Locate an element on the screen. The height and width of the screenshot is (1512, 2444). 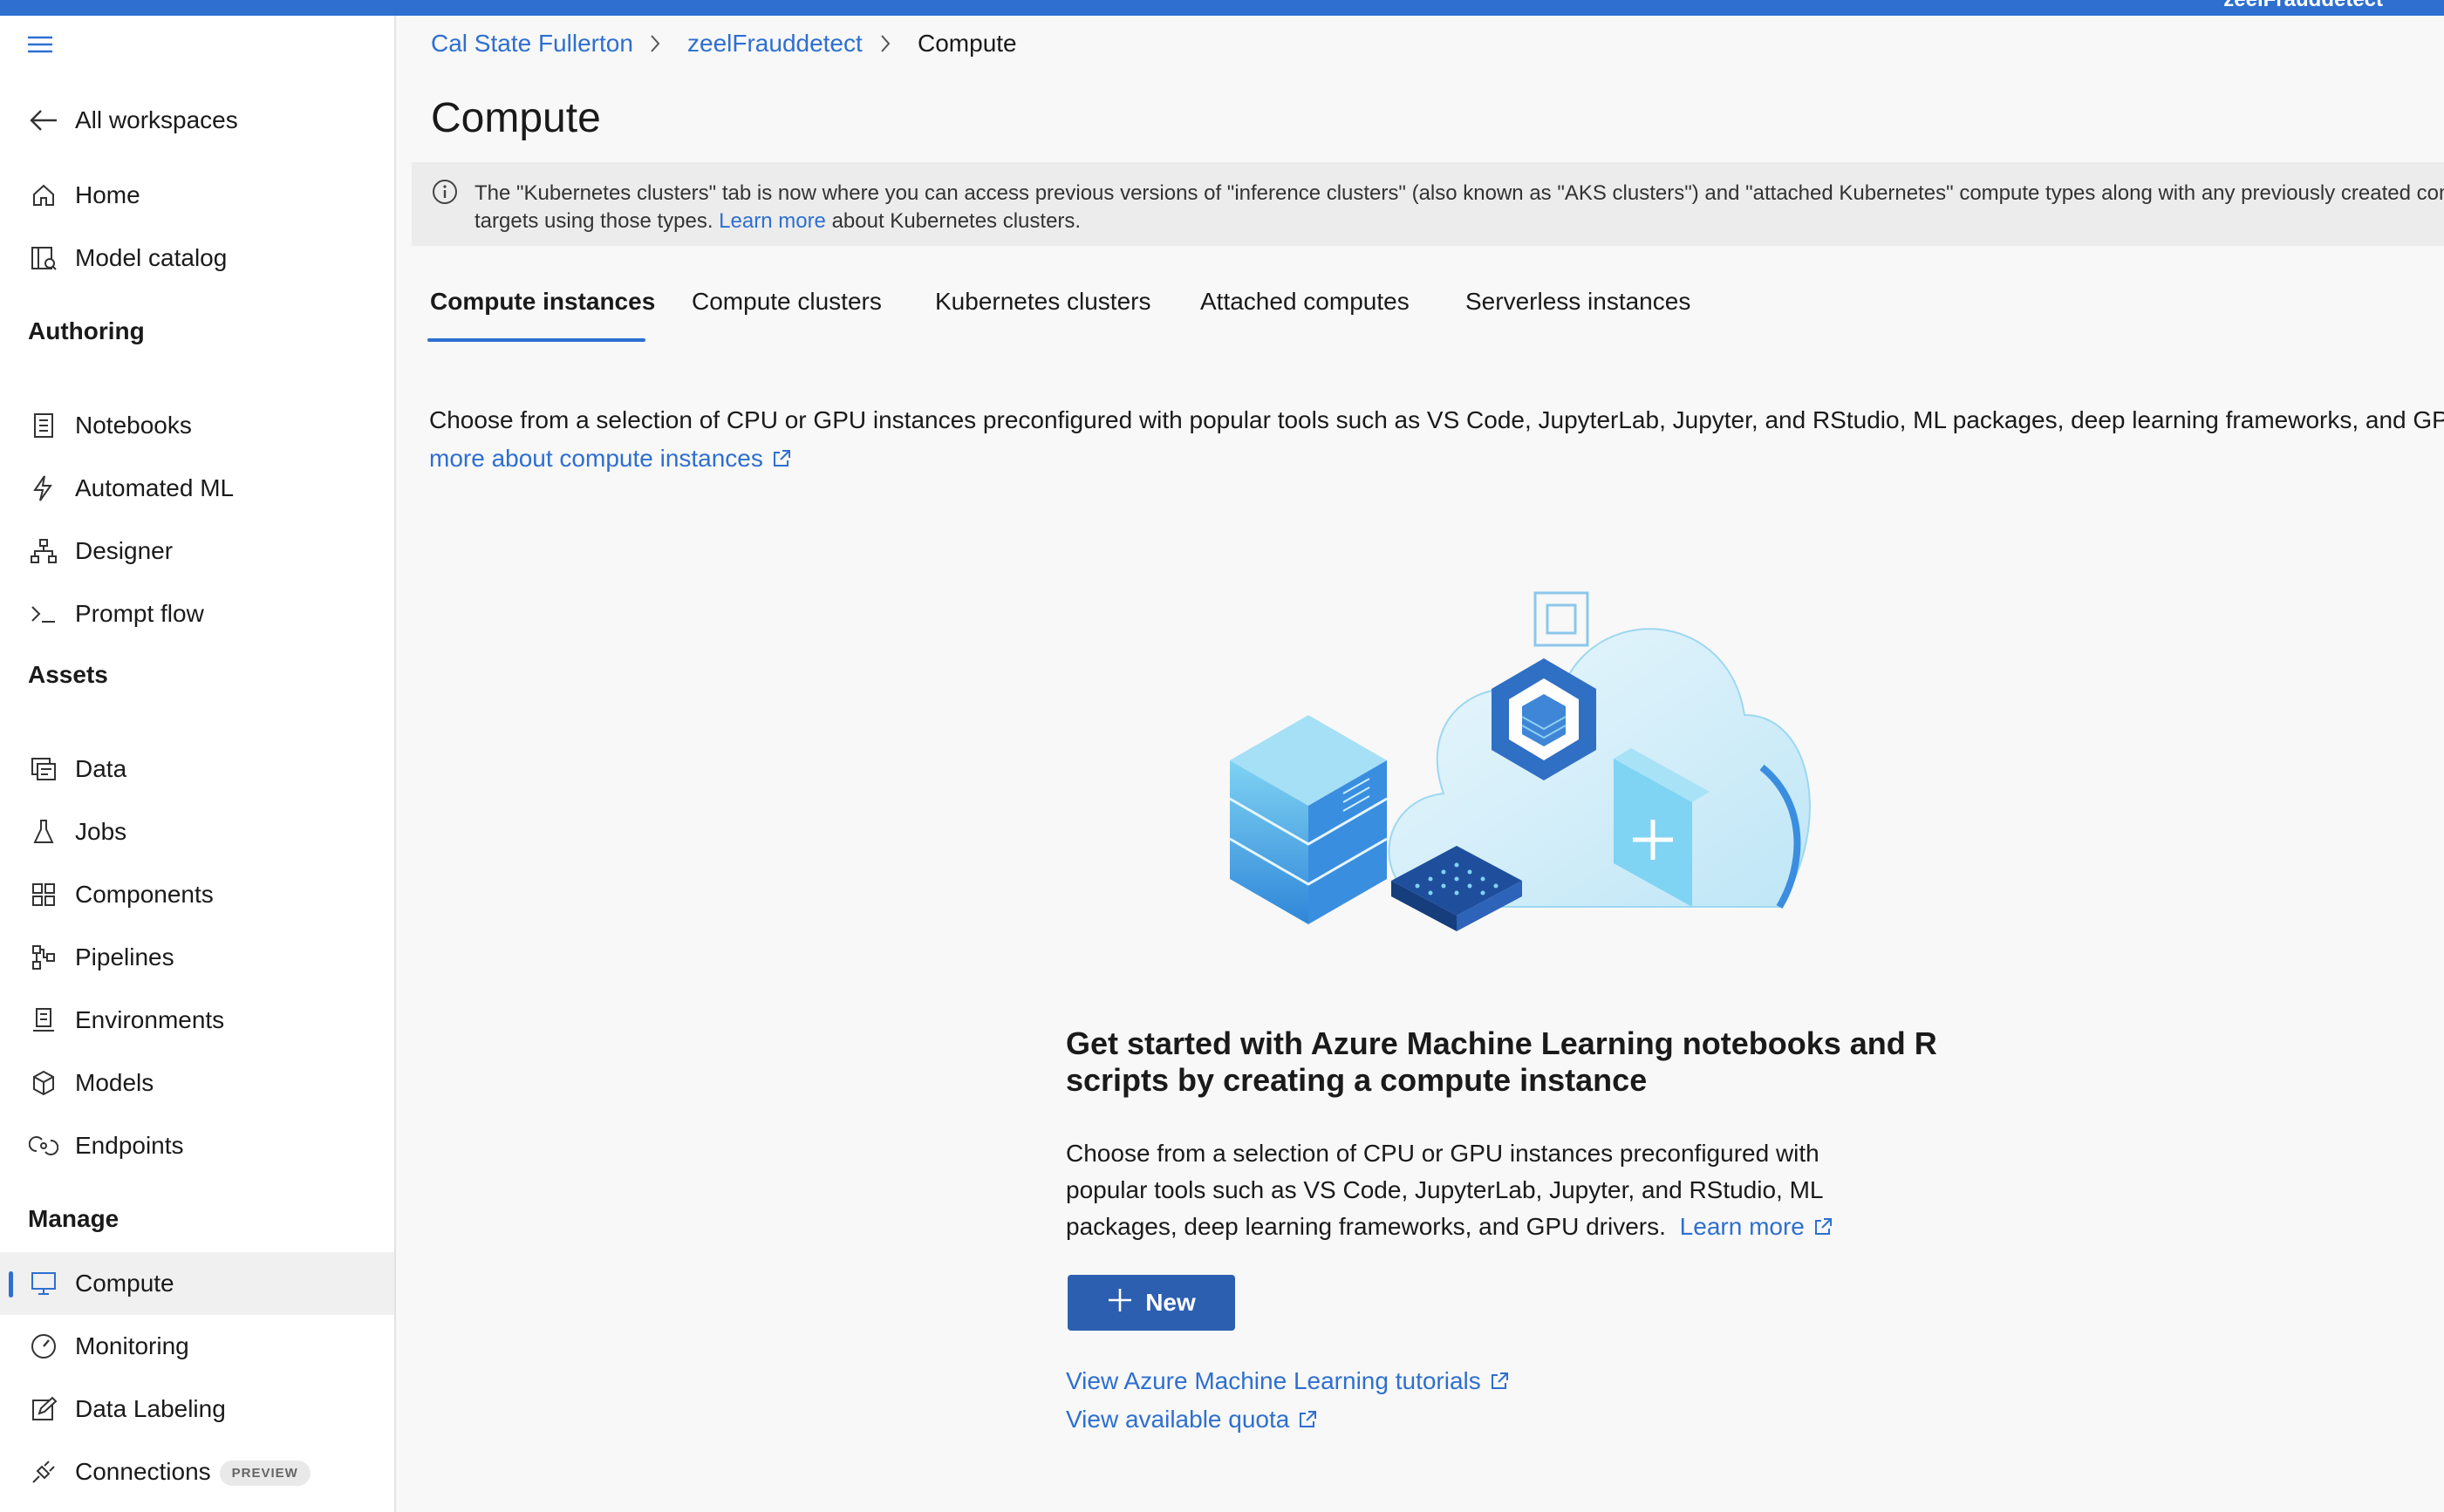
all-workspaces-label: All workspaces is located at coordinates (156, 119).